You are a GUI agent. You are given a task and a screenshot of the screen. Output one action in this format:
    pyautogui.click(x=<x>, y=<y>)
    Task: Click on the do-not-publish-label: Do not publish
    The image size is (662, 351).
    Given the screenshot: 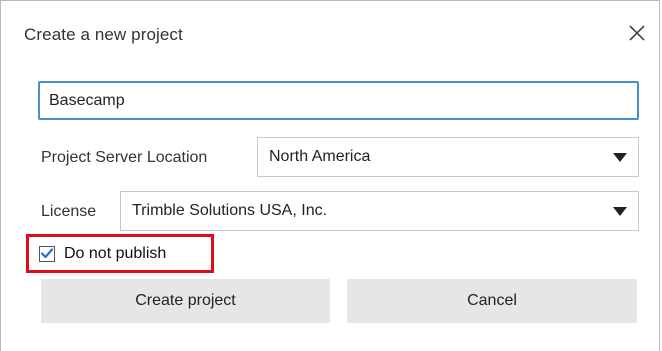 What is the action you would take?
    pyautogui.click(x=115, y=254)
    